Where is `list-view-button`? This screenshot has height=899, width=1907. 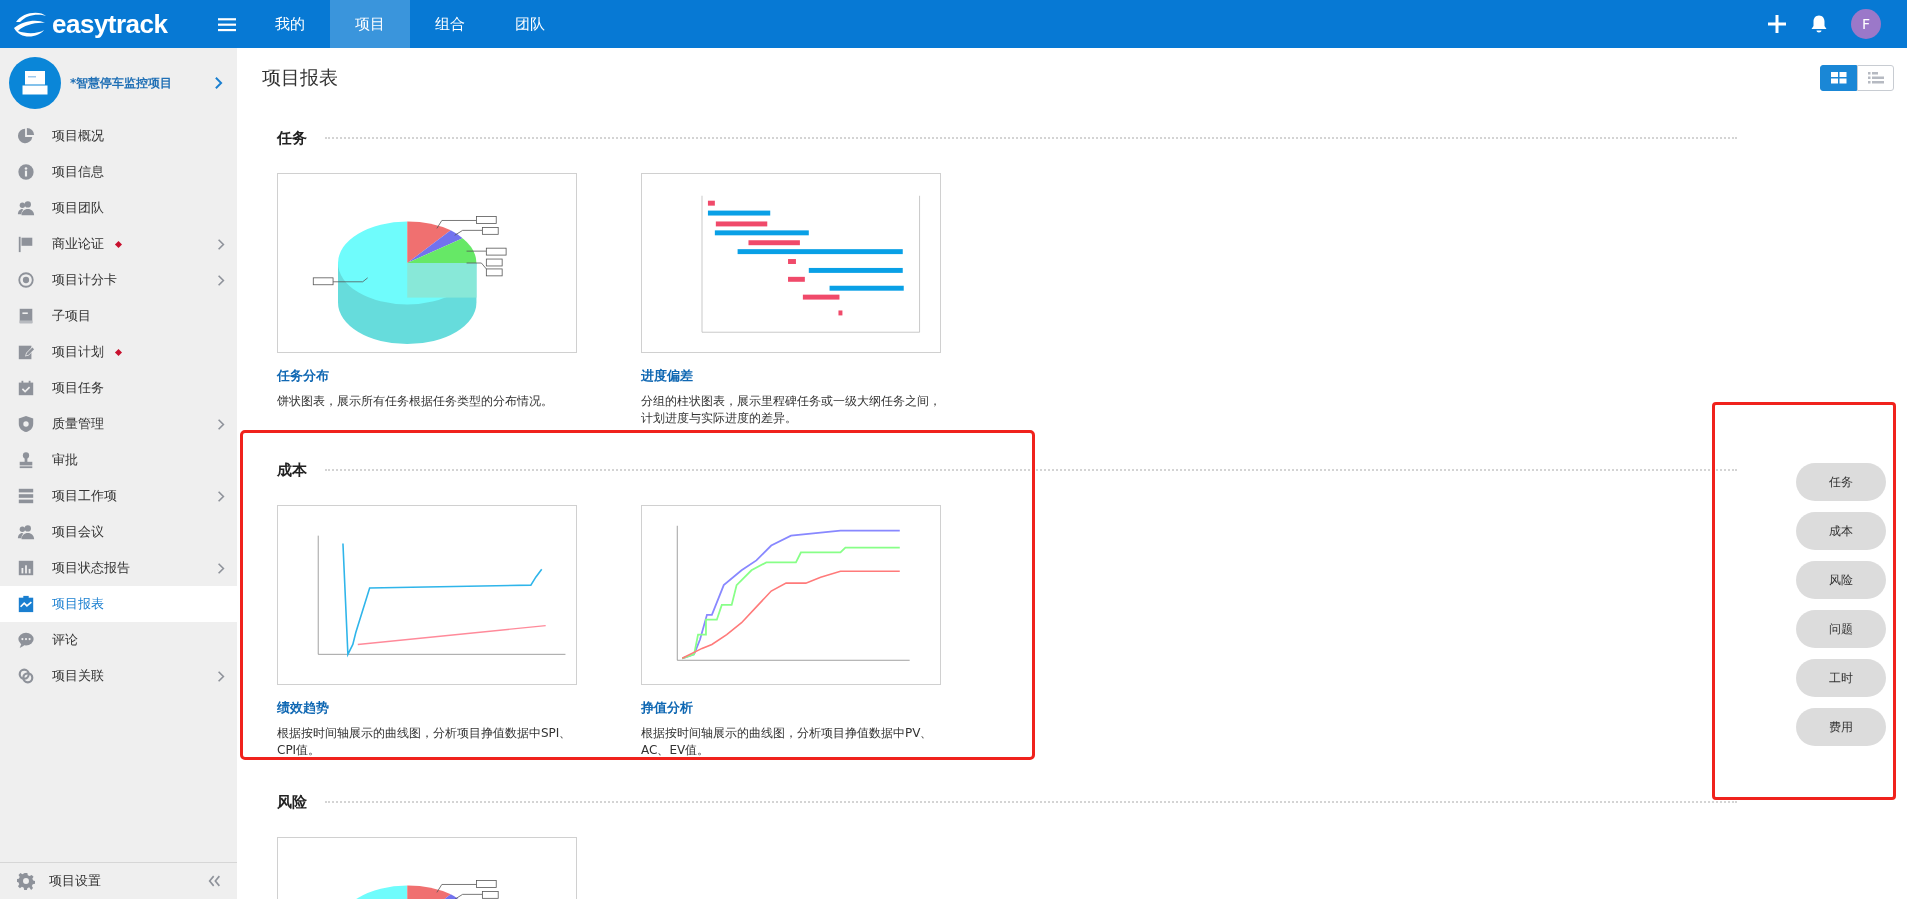 list-view-button is located at coordinates (1875, 78).